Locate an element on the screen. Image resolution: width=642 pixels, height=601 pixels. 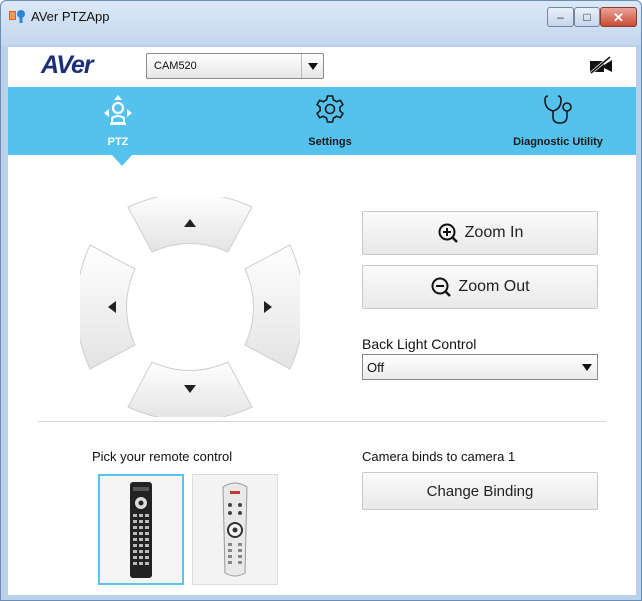
zoom-out-button: Zoom Out is located at coordinates (480, 287).